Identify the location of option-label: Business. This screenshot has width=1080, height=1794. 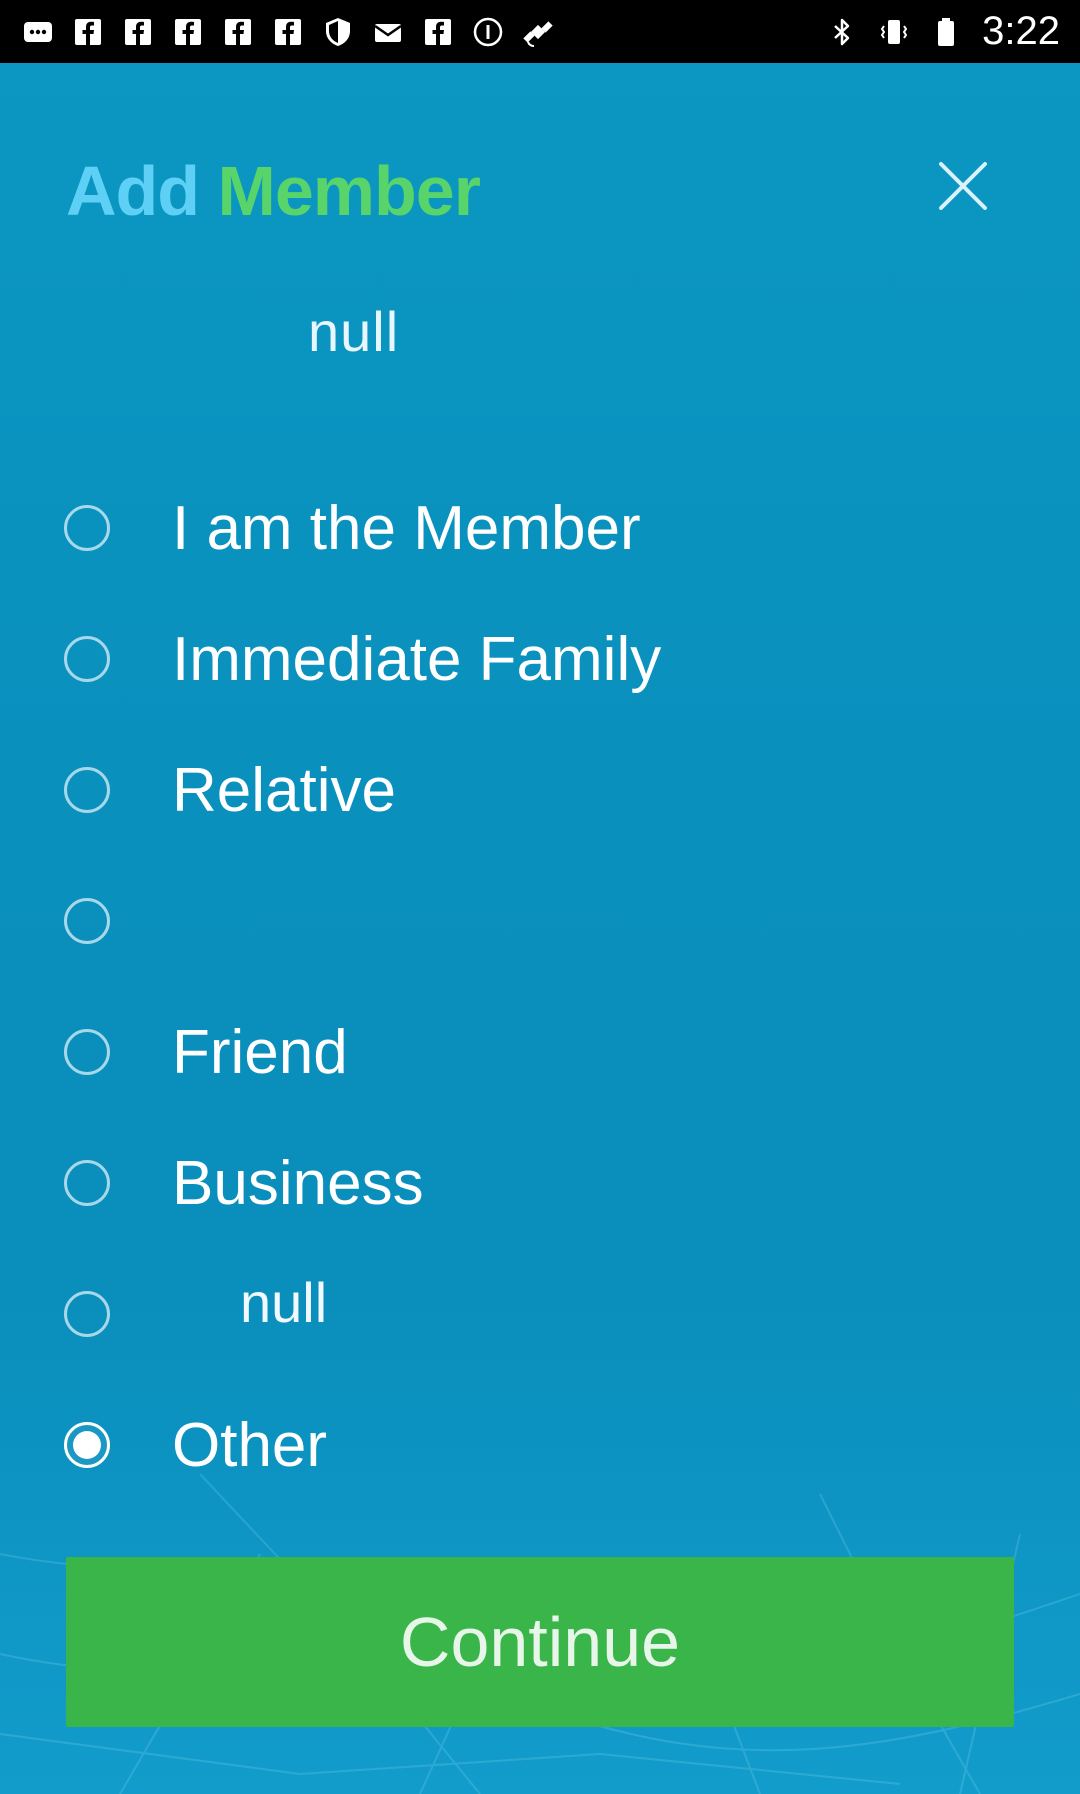
(298, 1183).